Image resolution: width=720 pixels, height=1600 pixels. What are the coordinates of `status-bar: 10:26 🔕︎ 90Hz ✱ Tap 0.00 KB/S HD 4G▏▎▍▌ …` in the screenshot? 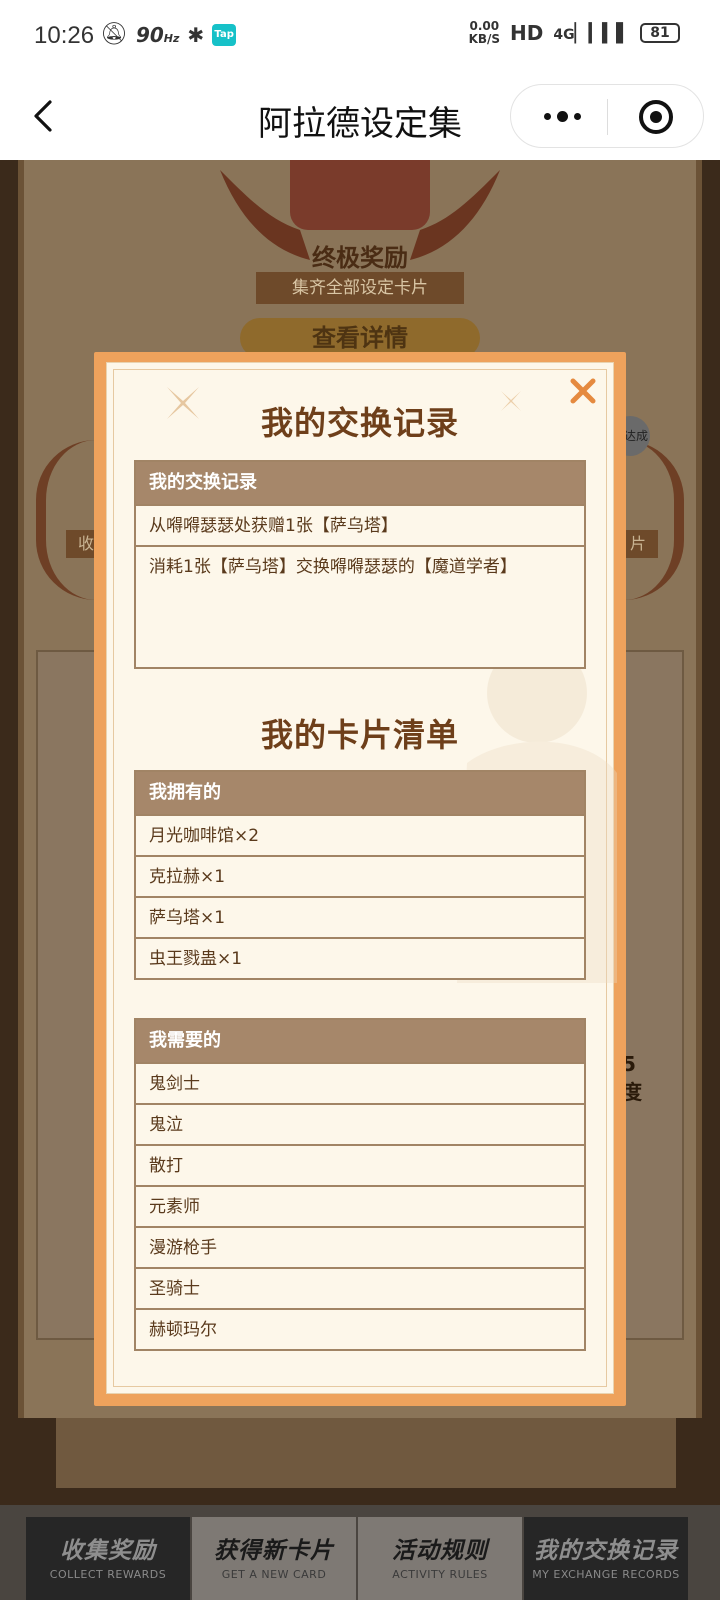 It's located at (360, 38).